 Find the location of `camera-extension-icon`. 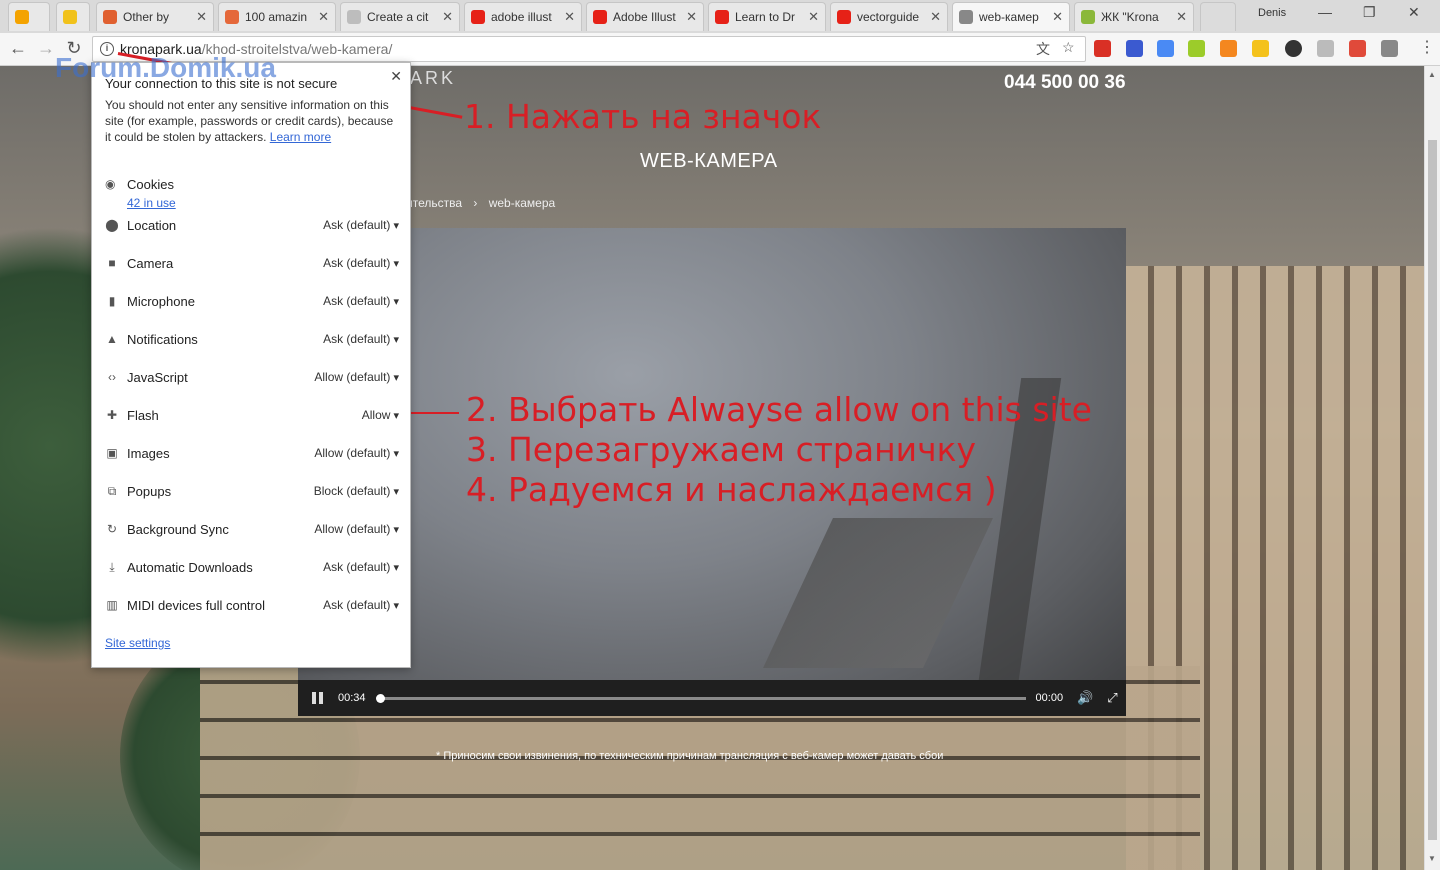

camera-extension-icon is located at coordinates (1325, 48).